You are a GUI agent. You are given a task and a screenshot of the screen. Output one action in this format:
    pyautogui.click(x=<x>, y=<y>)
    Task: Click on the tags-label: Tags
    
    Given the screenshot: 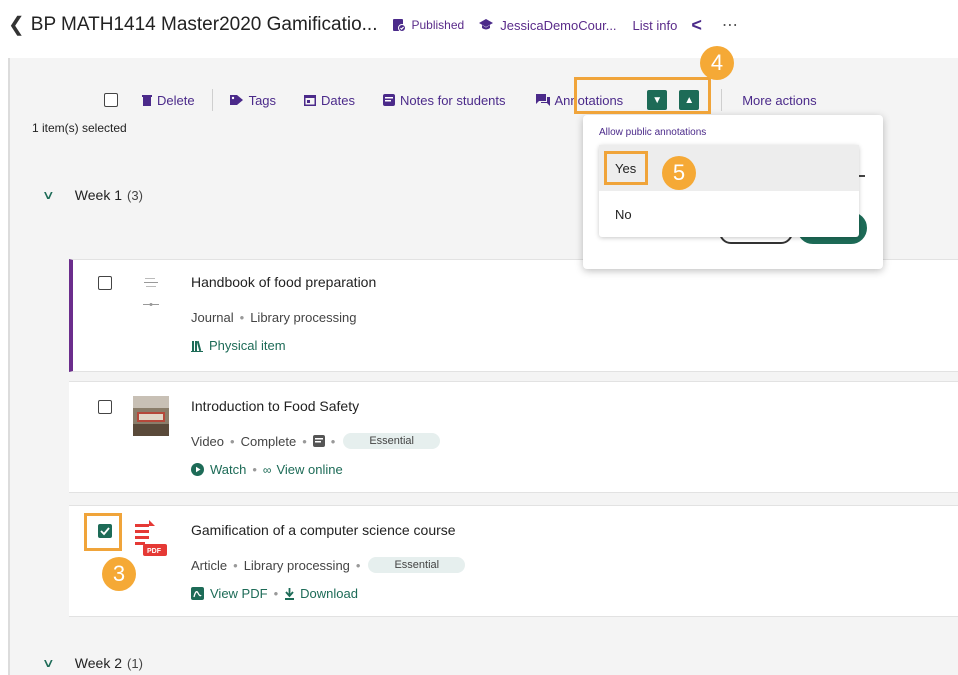 What is the action you would take?
    pyautogui.click(x=262, y=100)
    